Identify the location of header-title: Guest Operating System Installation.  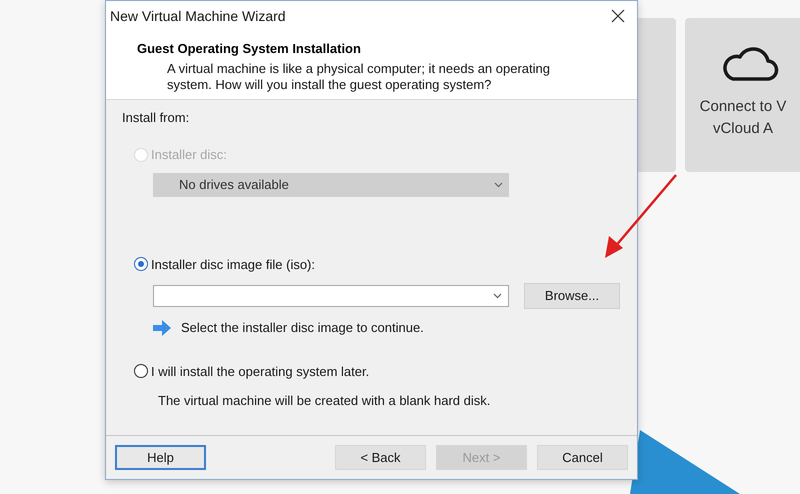
(249, 49).